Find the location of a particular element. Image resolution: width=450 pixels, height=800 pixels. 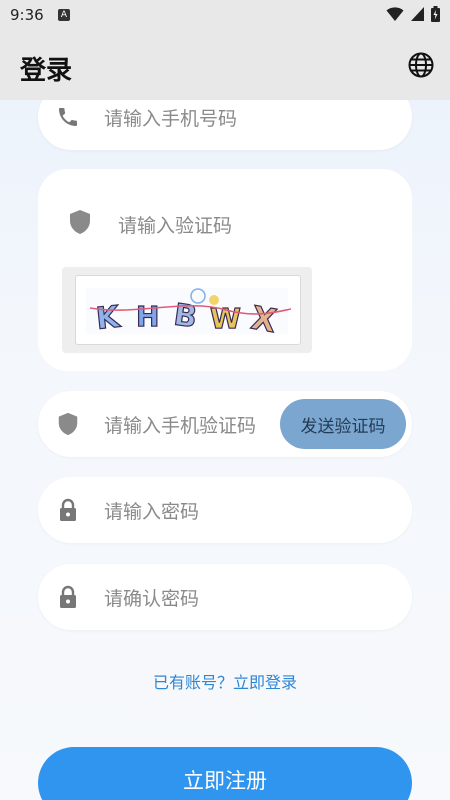

status-icons is located at coordinates (413, 14).